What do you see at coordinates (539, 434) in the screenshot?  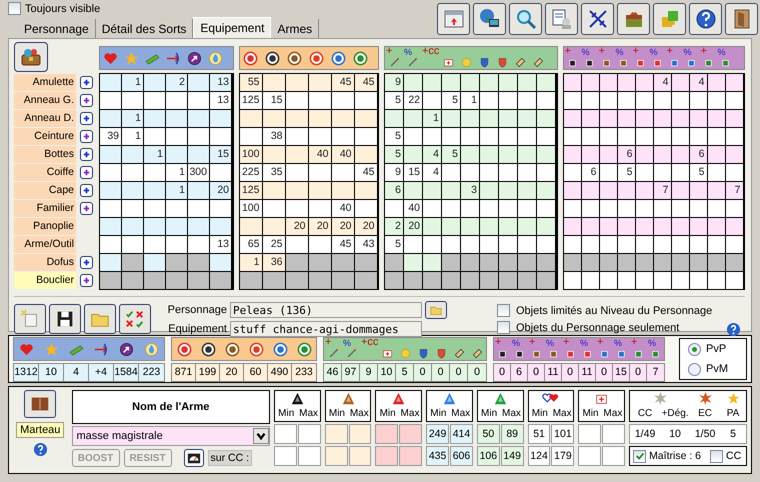 I see `damage-cell: 51` at bounding box center [539, 434].